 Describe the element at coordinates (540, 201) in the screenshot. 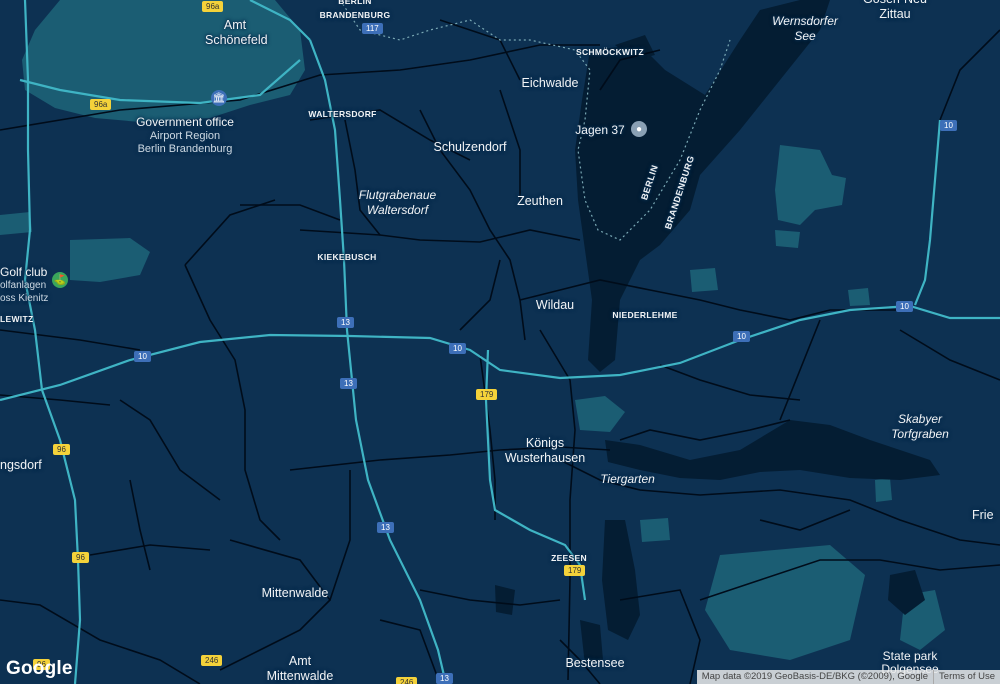

I see `town-label-zeuthen: Zeuthen` at that location.